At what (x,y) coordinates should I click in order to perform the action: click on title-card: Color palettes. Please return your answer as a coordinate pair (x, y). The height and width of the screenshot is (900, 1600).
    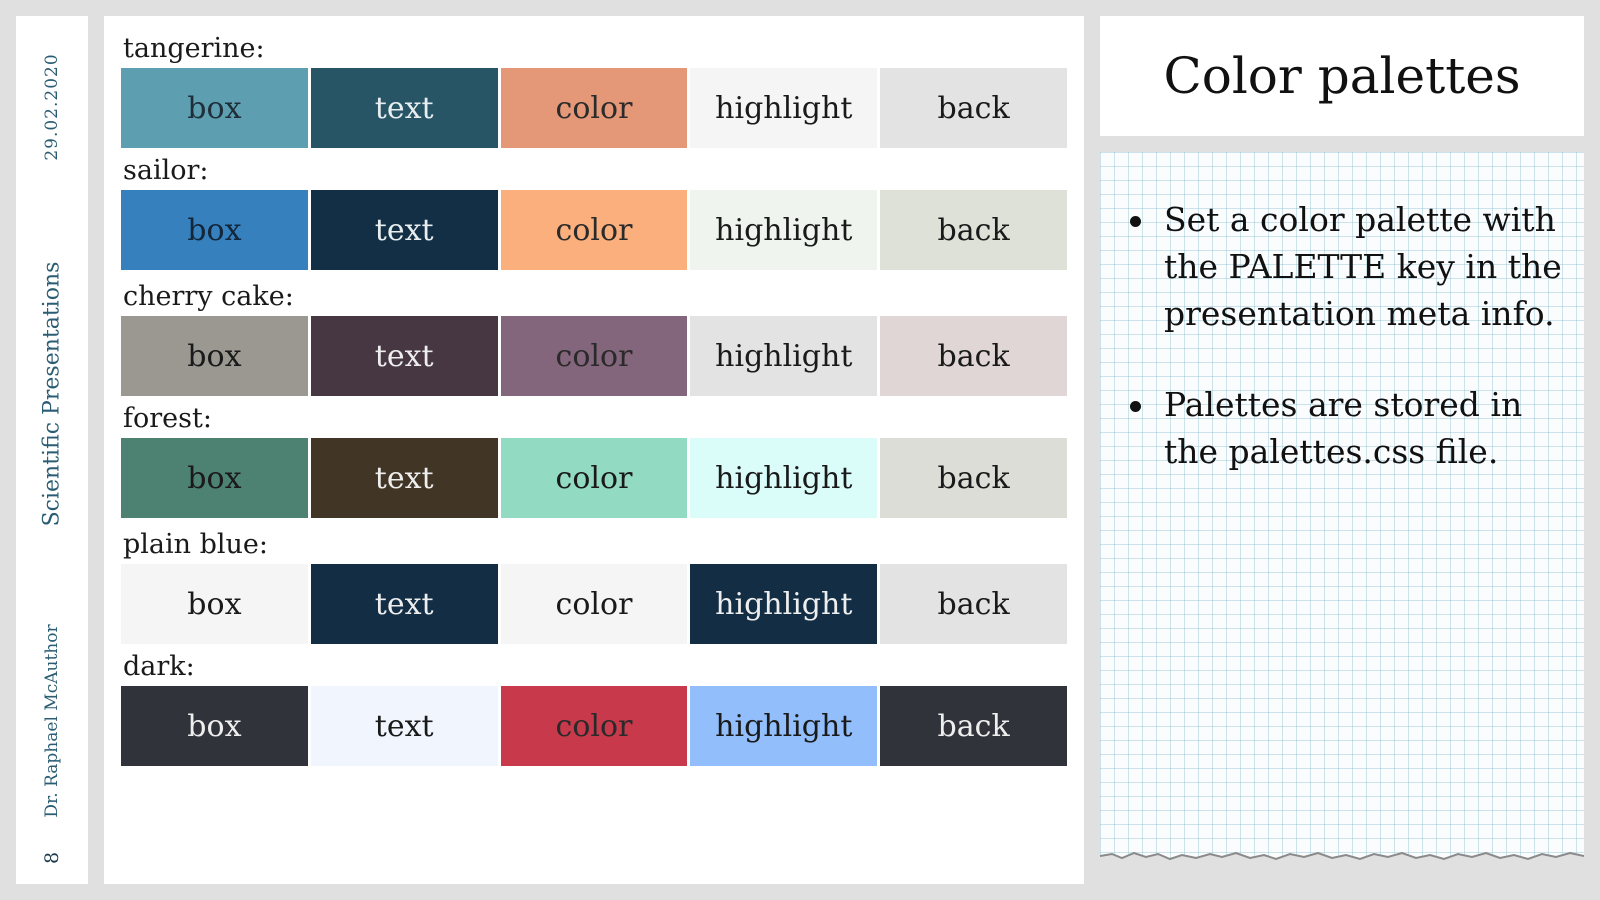
    Looking at the image, I should click on (1342, 76).